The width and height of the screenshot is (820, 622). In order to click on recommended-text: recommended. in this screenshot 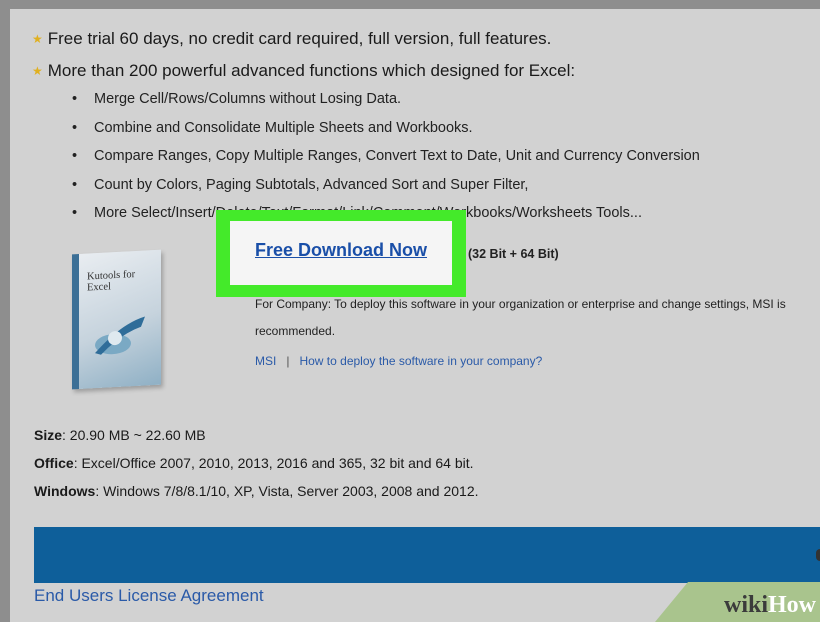, I will do `click(295, 331)`.